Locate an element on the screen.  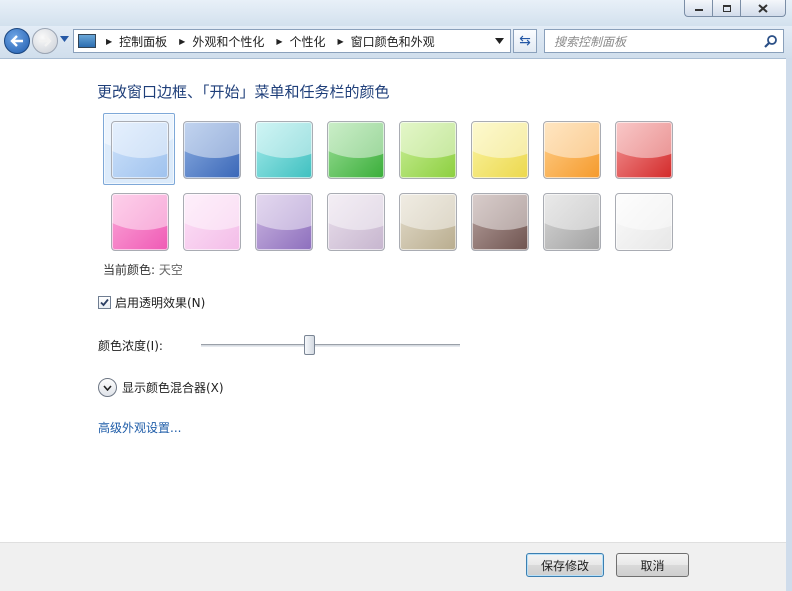
search-icon is located at coordinates (771, 41).